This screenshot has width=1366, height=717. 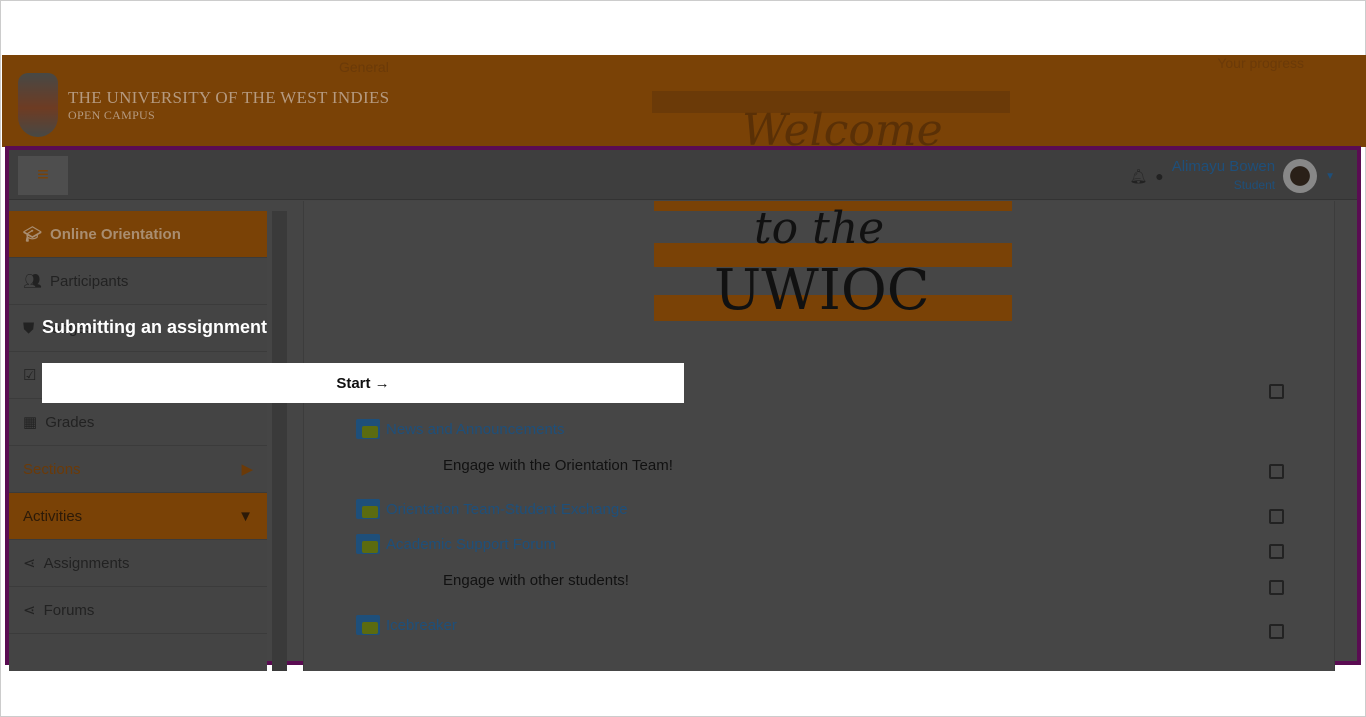 I want to click on sidebar-item-label: Participants, so click(x=89, y=281).